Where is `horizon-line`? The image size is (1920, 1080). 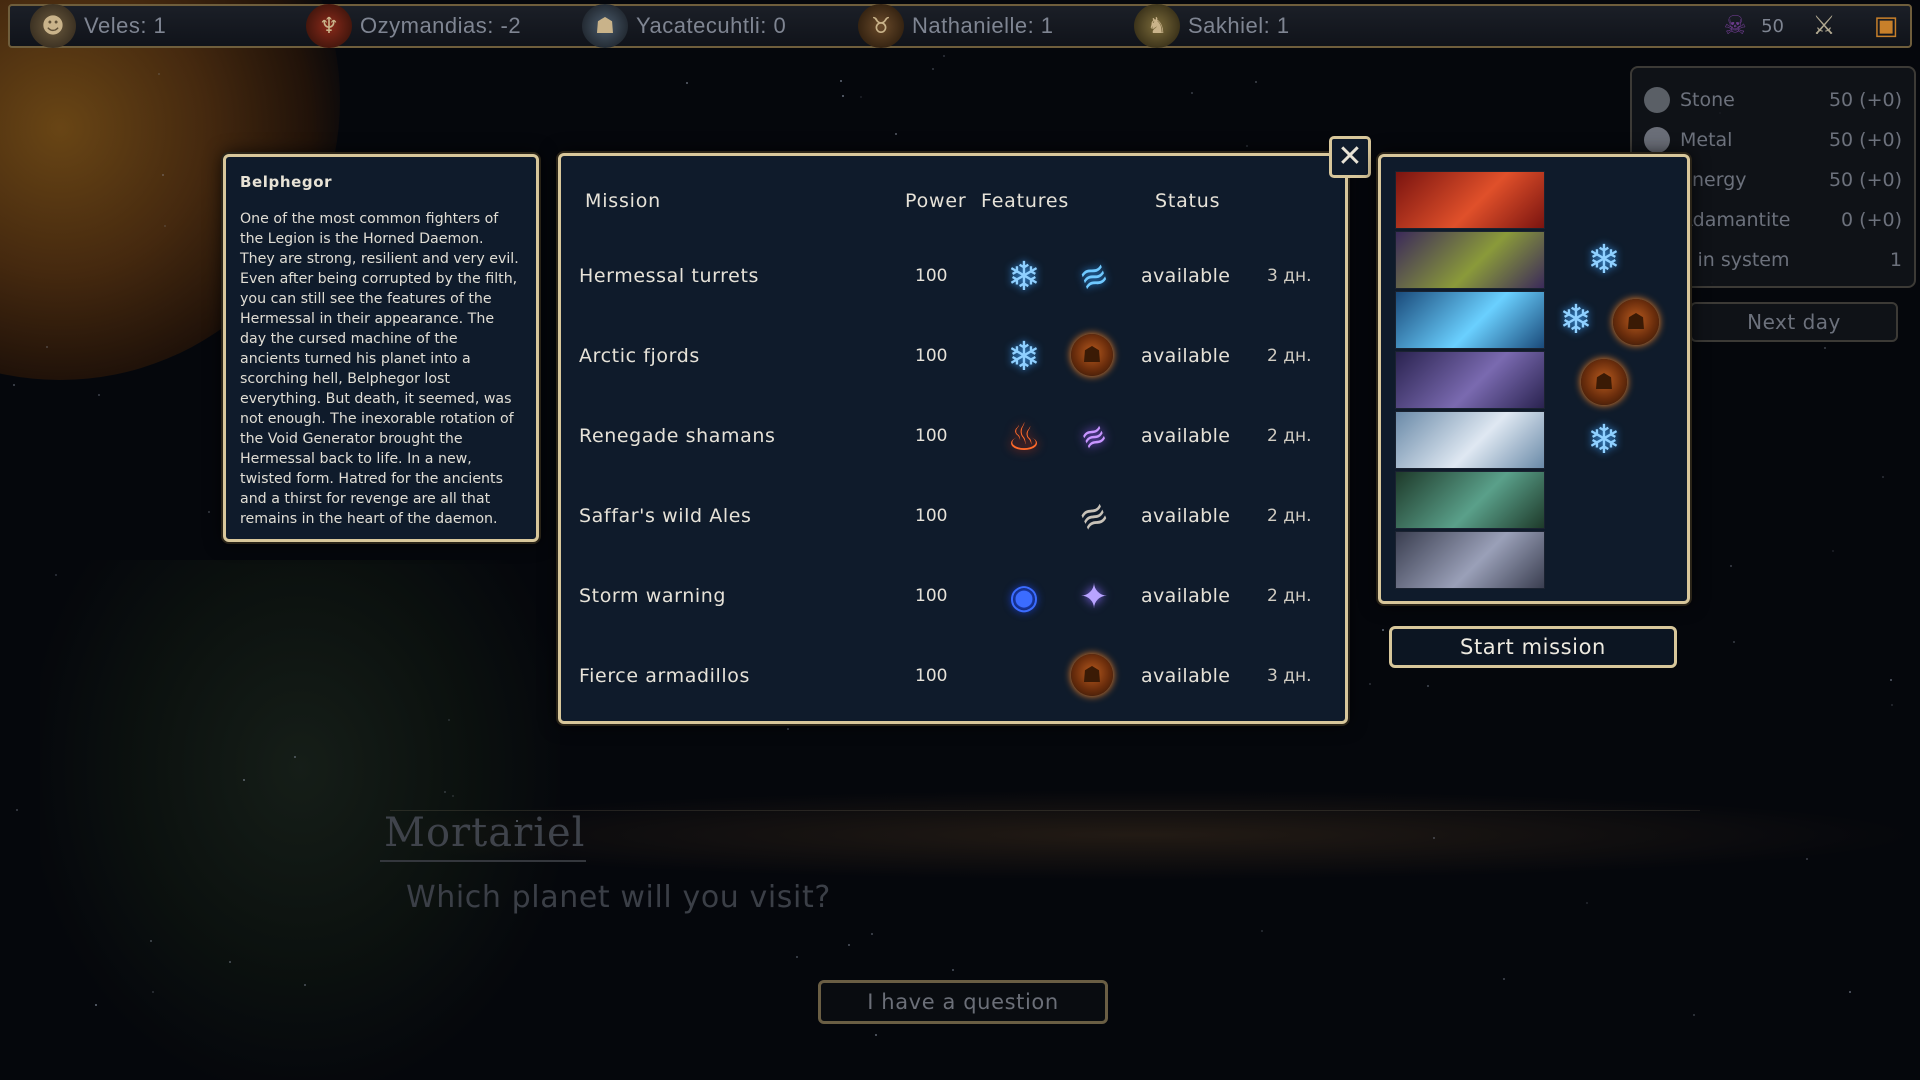 horizon-line is located at coordinates (1045, 810).